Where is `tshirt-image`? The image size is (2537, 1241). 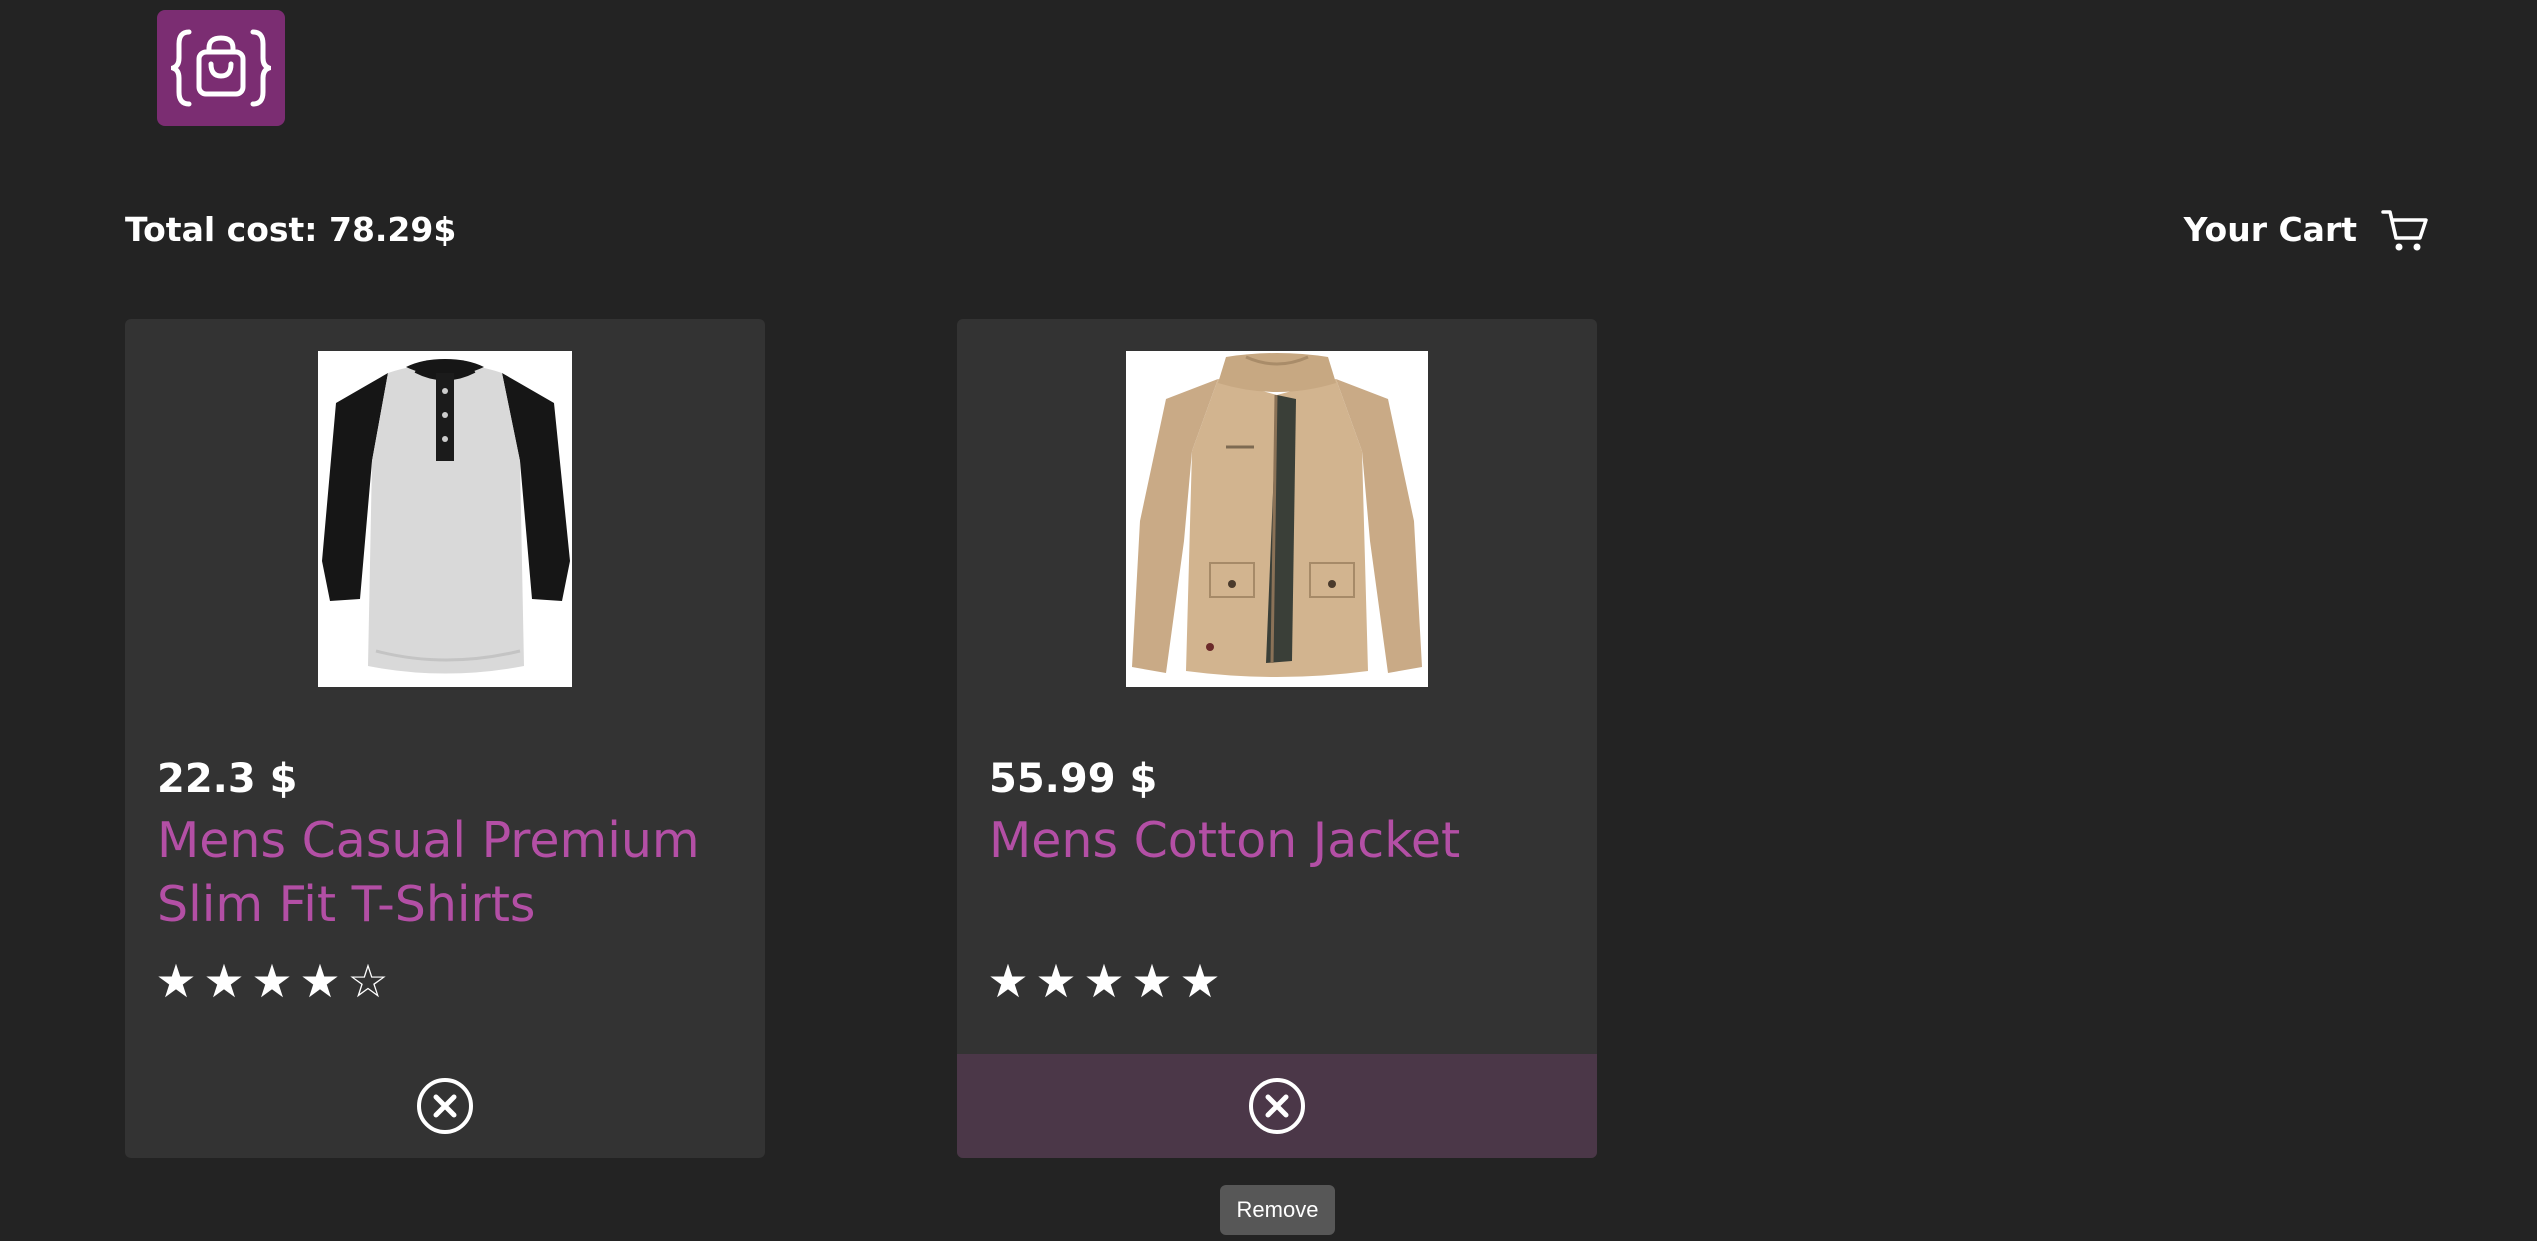 tshirt-image is located at coordinates (445, 519).